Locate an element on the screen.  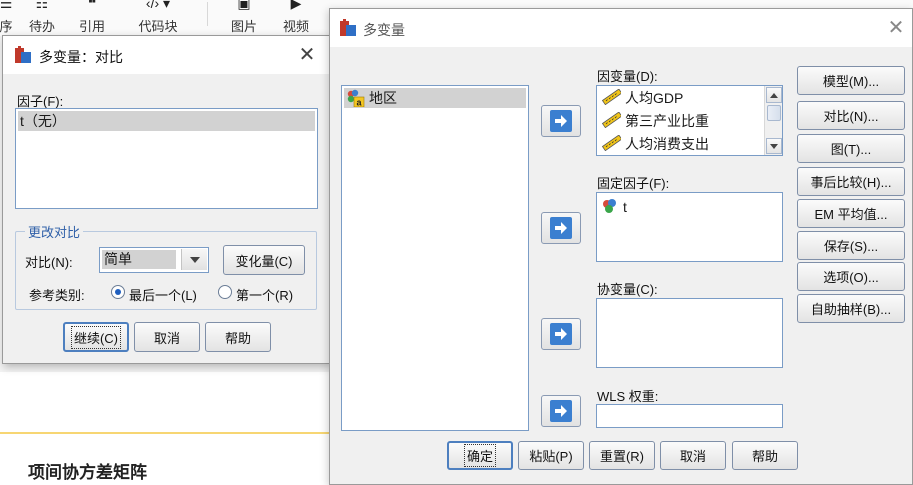
move-to-wls-button is located at coordinates (561, 411).